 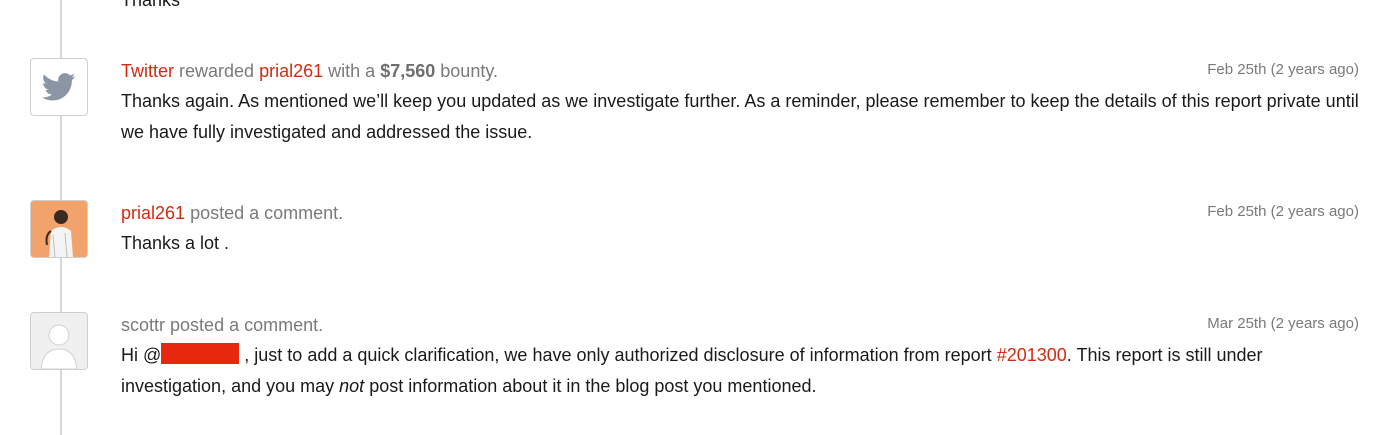 I want to click on default-user-icon, so click(x=59, y=341).